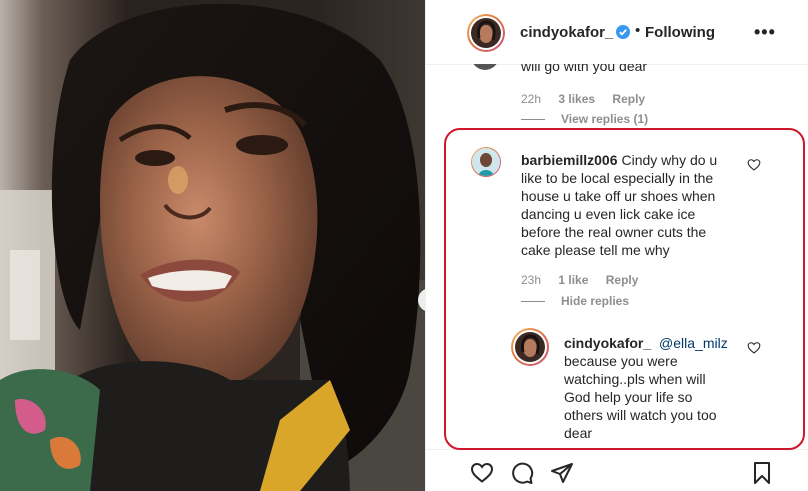 The width and height of the screenshot is (808, 491). I want to click on comment-line: before the real owner cuts the, so click(614, 232).